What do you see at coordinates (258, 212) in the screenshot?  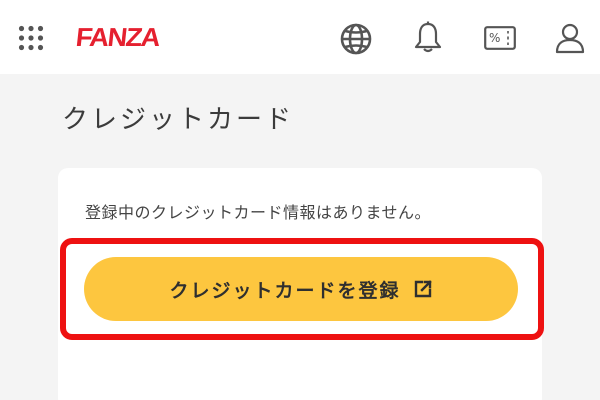 I see `no-card-message: 登録中のクレジットカード情報はありません。` at bounding box center [258, 212].